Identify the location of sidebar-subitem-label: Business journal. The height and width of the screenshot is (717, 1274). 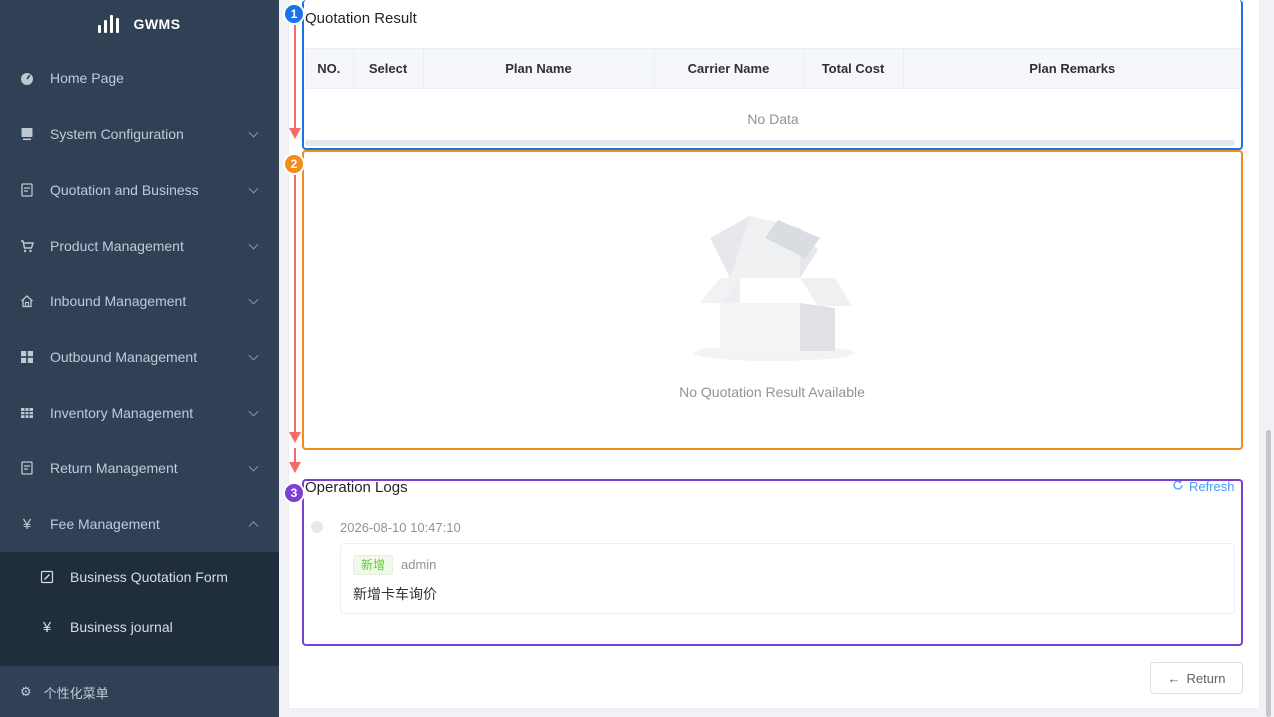
(121, 627).